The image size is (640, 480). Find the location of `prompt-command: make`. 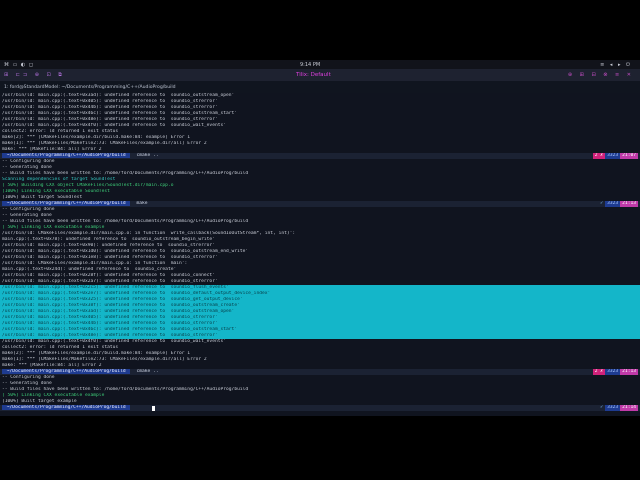

prompt-command: make is located at coordinates (142, 203).